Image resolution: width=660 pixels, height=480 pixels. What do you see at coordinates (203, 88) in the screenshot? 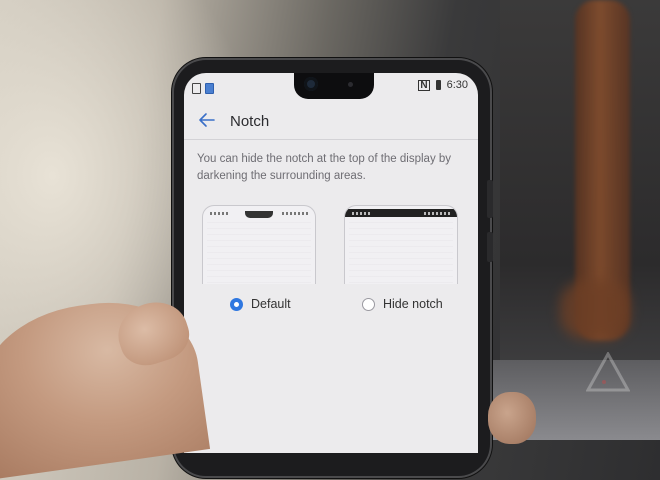
I see `status-bar-left` at bounding box center [203, 88].